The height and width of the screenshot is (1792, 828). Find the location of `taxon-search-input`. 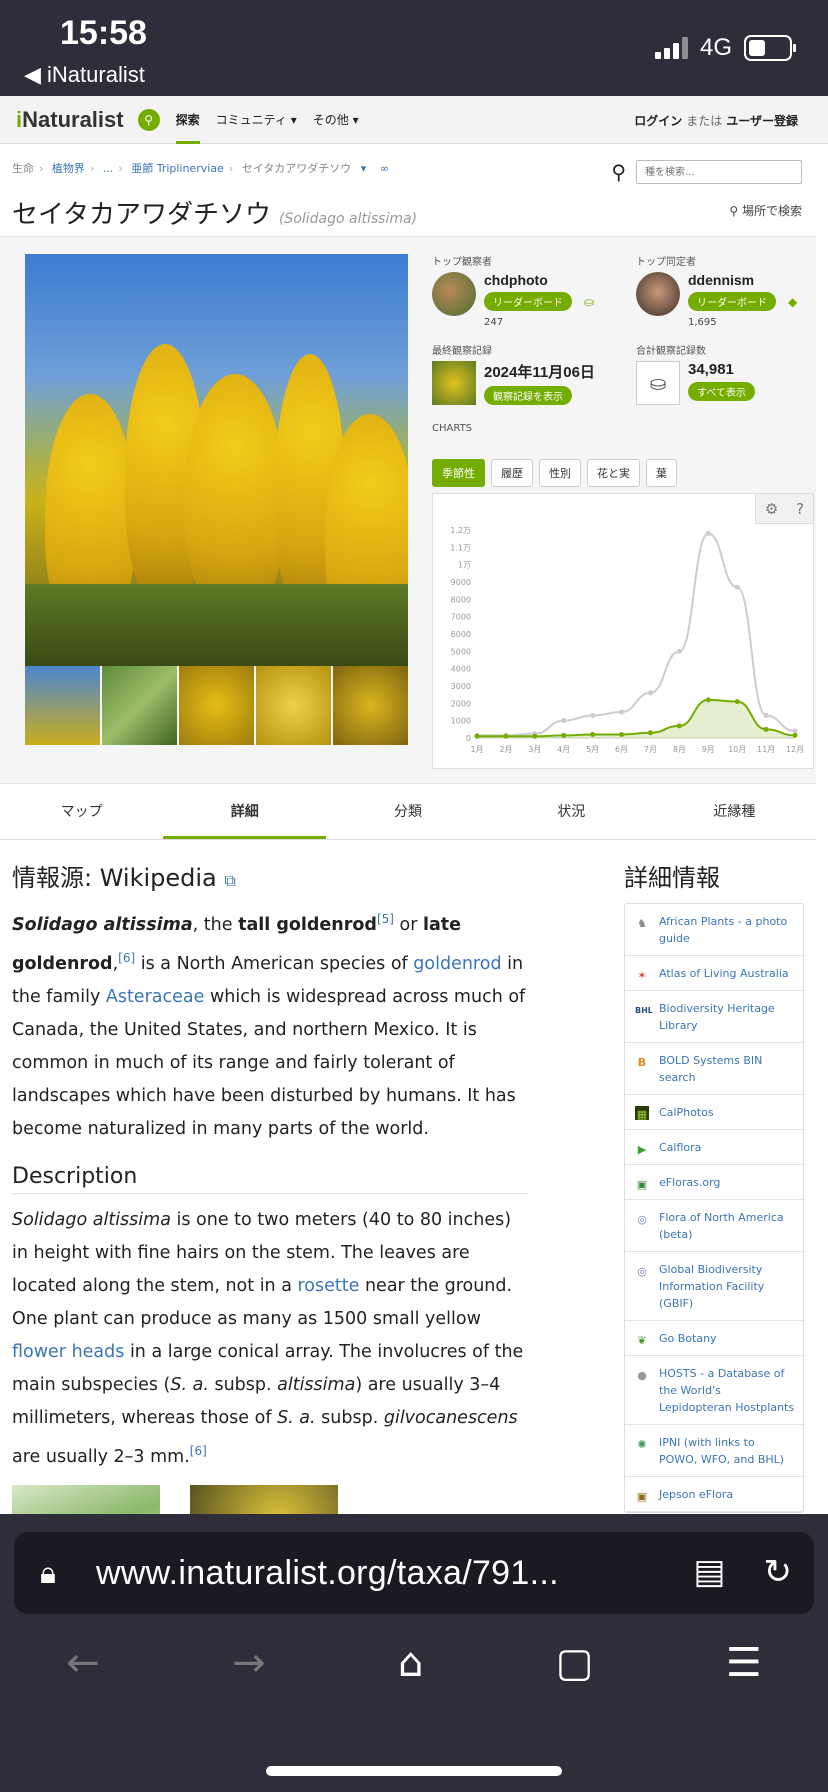

taxon-search-input is located at coordinates (719, 172).